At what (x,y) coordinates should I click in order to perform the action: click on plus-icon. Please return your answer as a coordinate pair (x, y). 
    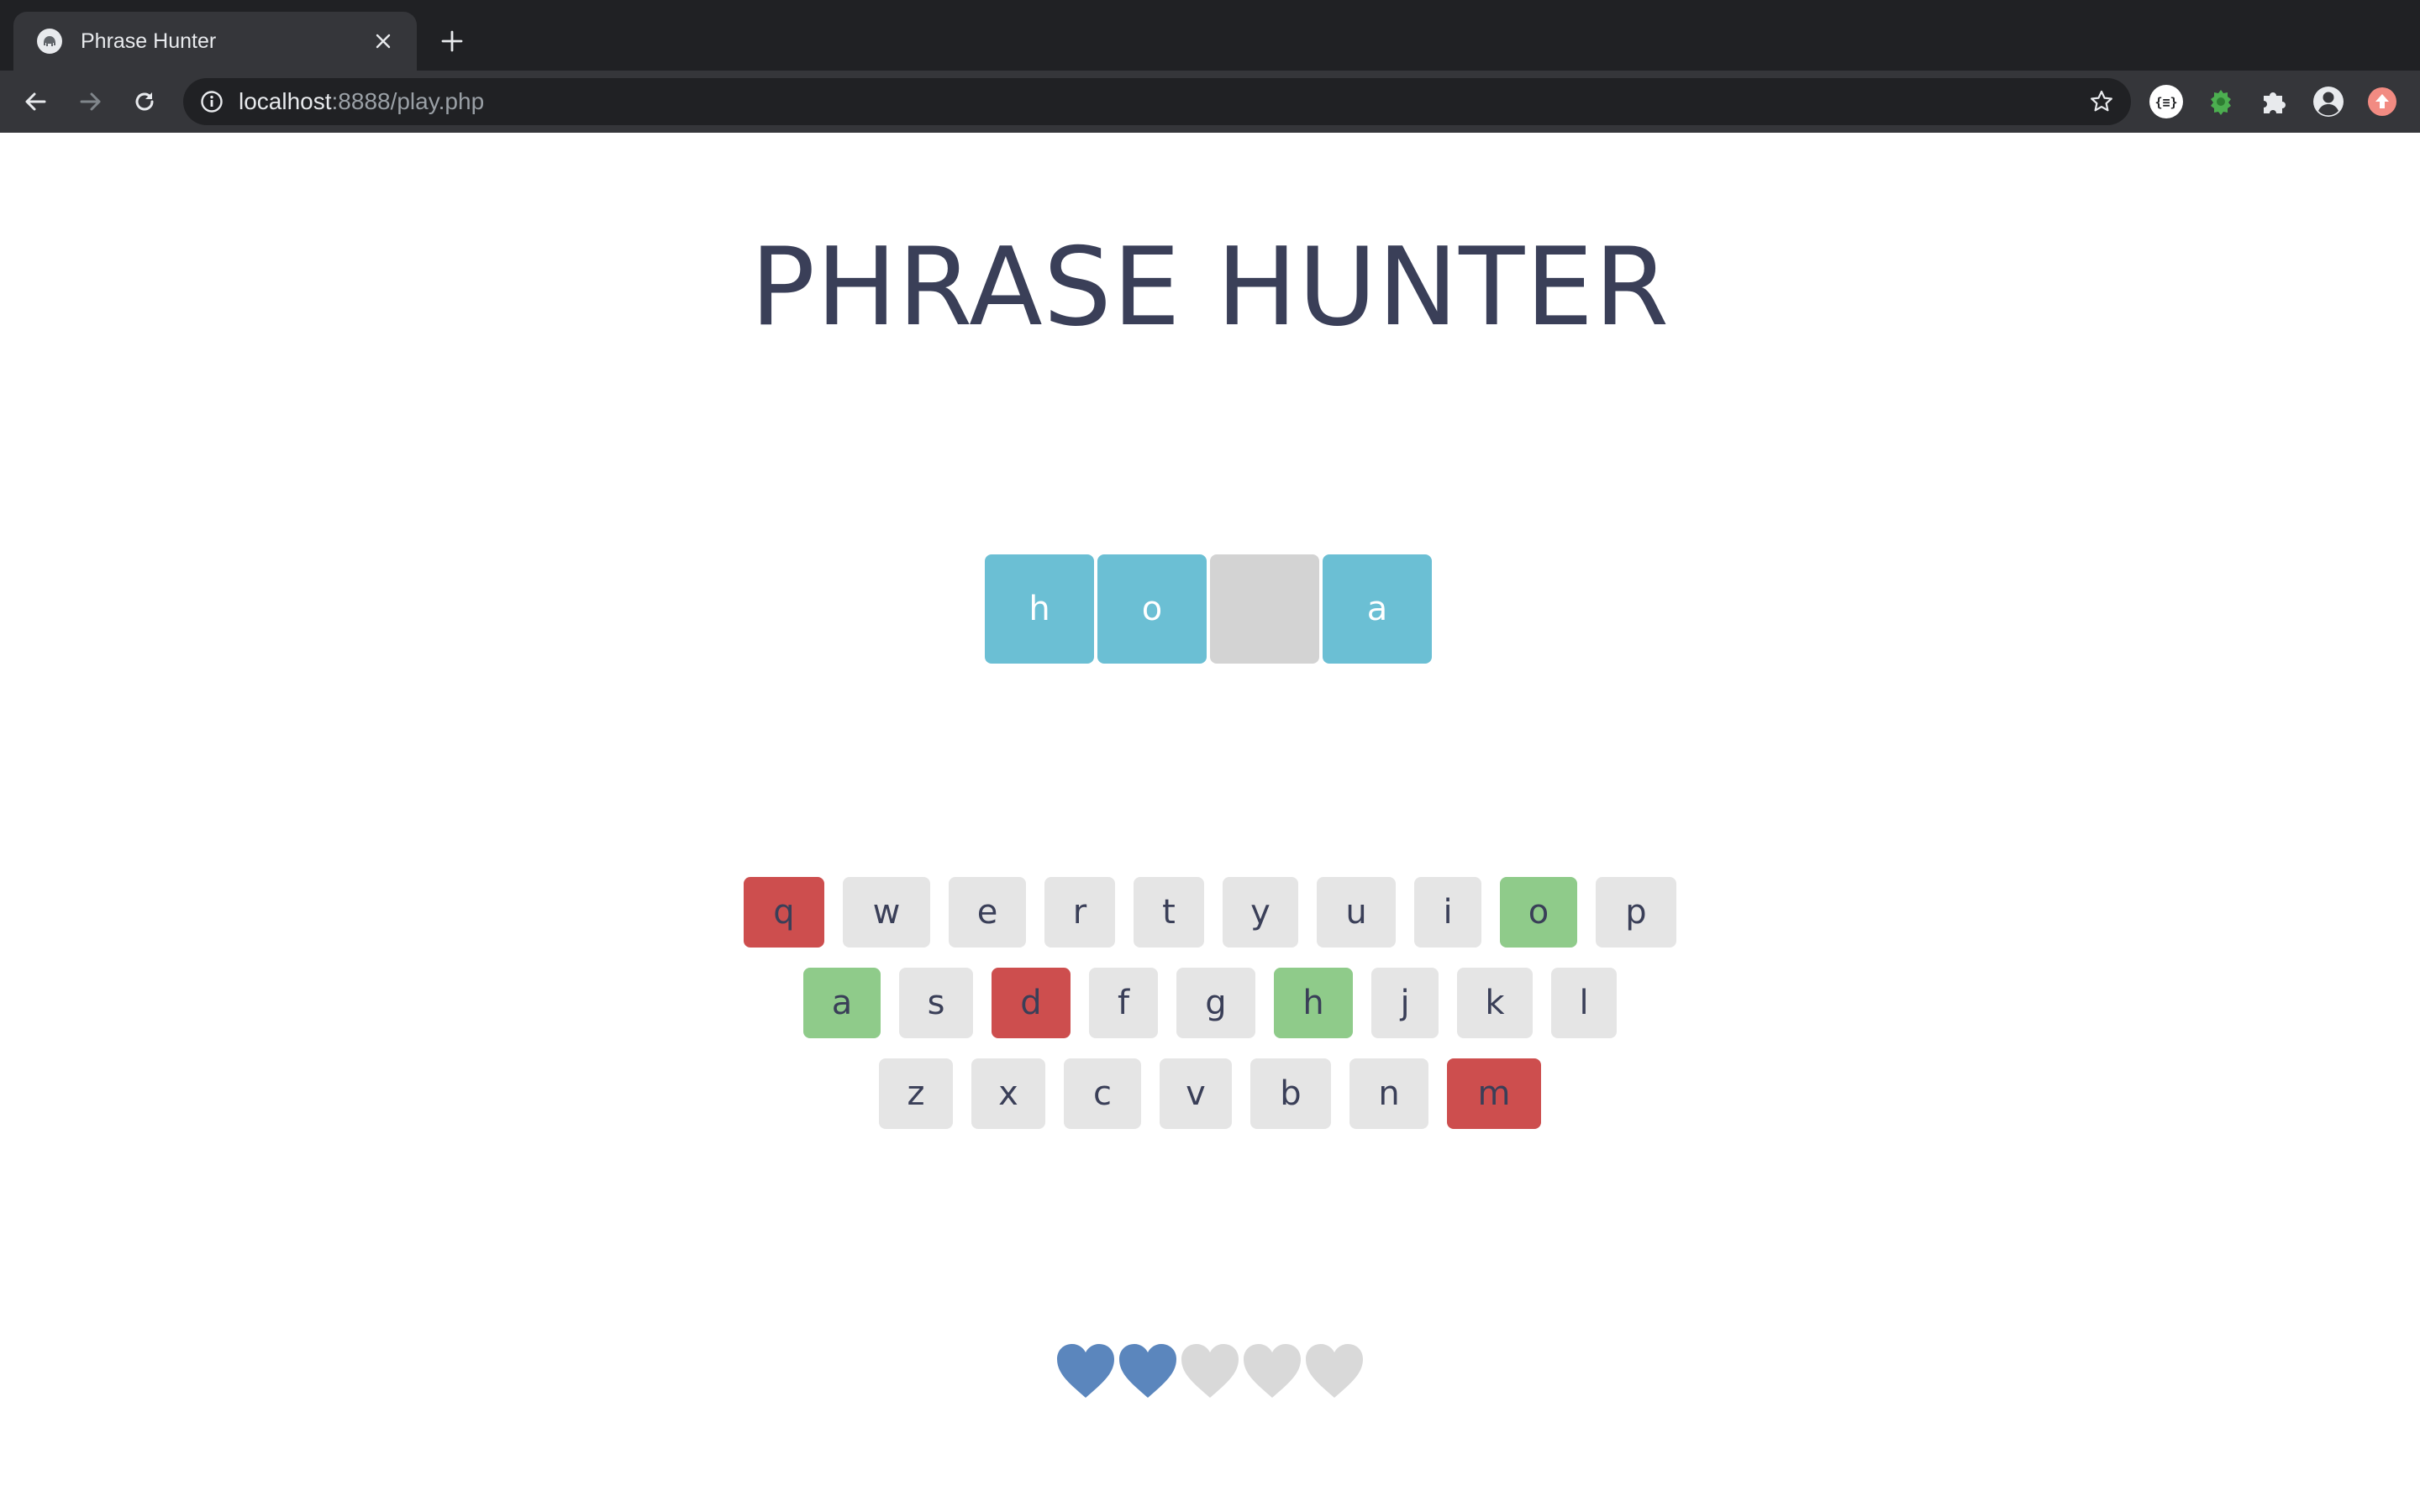
    Looking at the image, I should click on (452, 41).